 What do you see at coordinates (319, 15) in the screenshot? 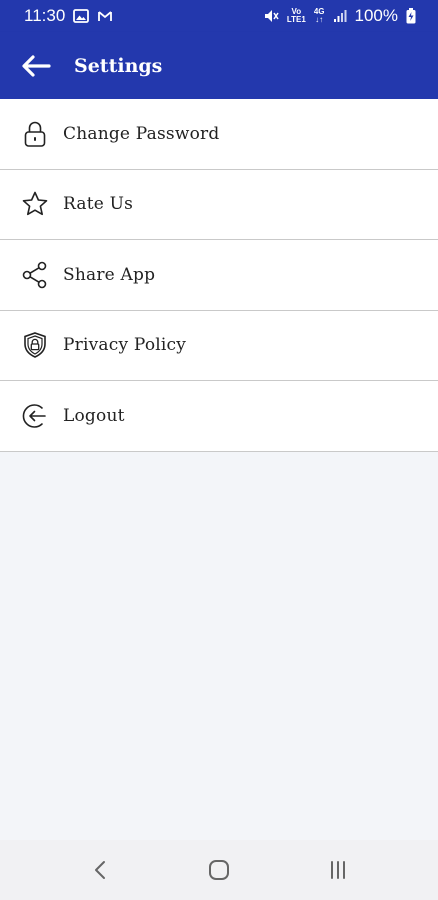
I see `network-4g-indicator: 4G ↓↑` at bounding box center [319, 15].